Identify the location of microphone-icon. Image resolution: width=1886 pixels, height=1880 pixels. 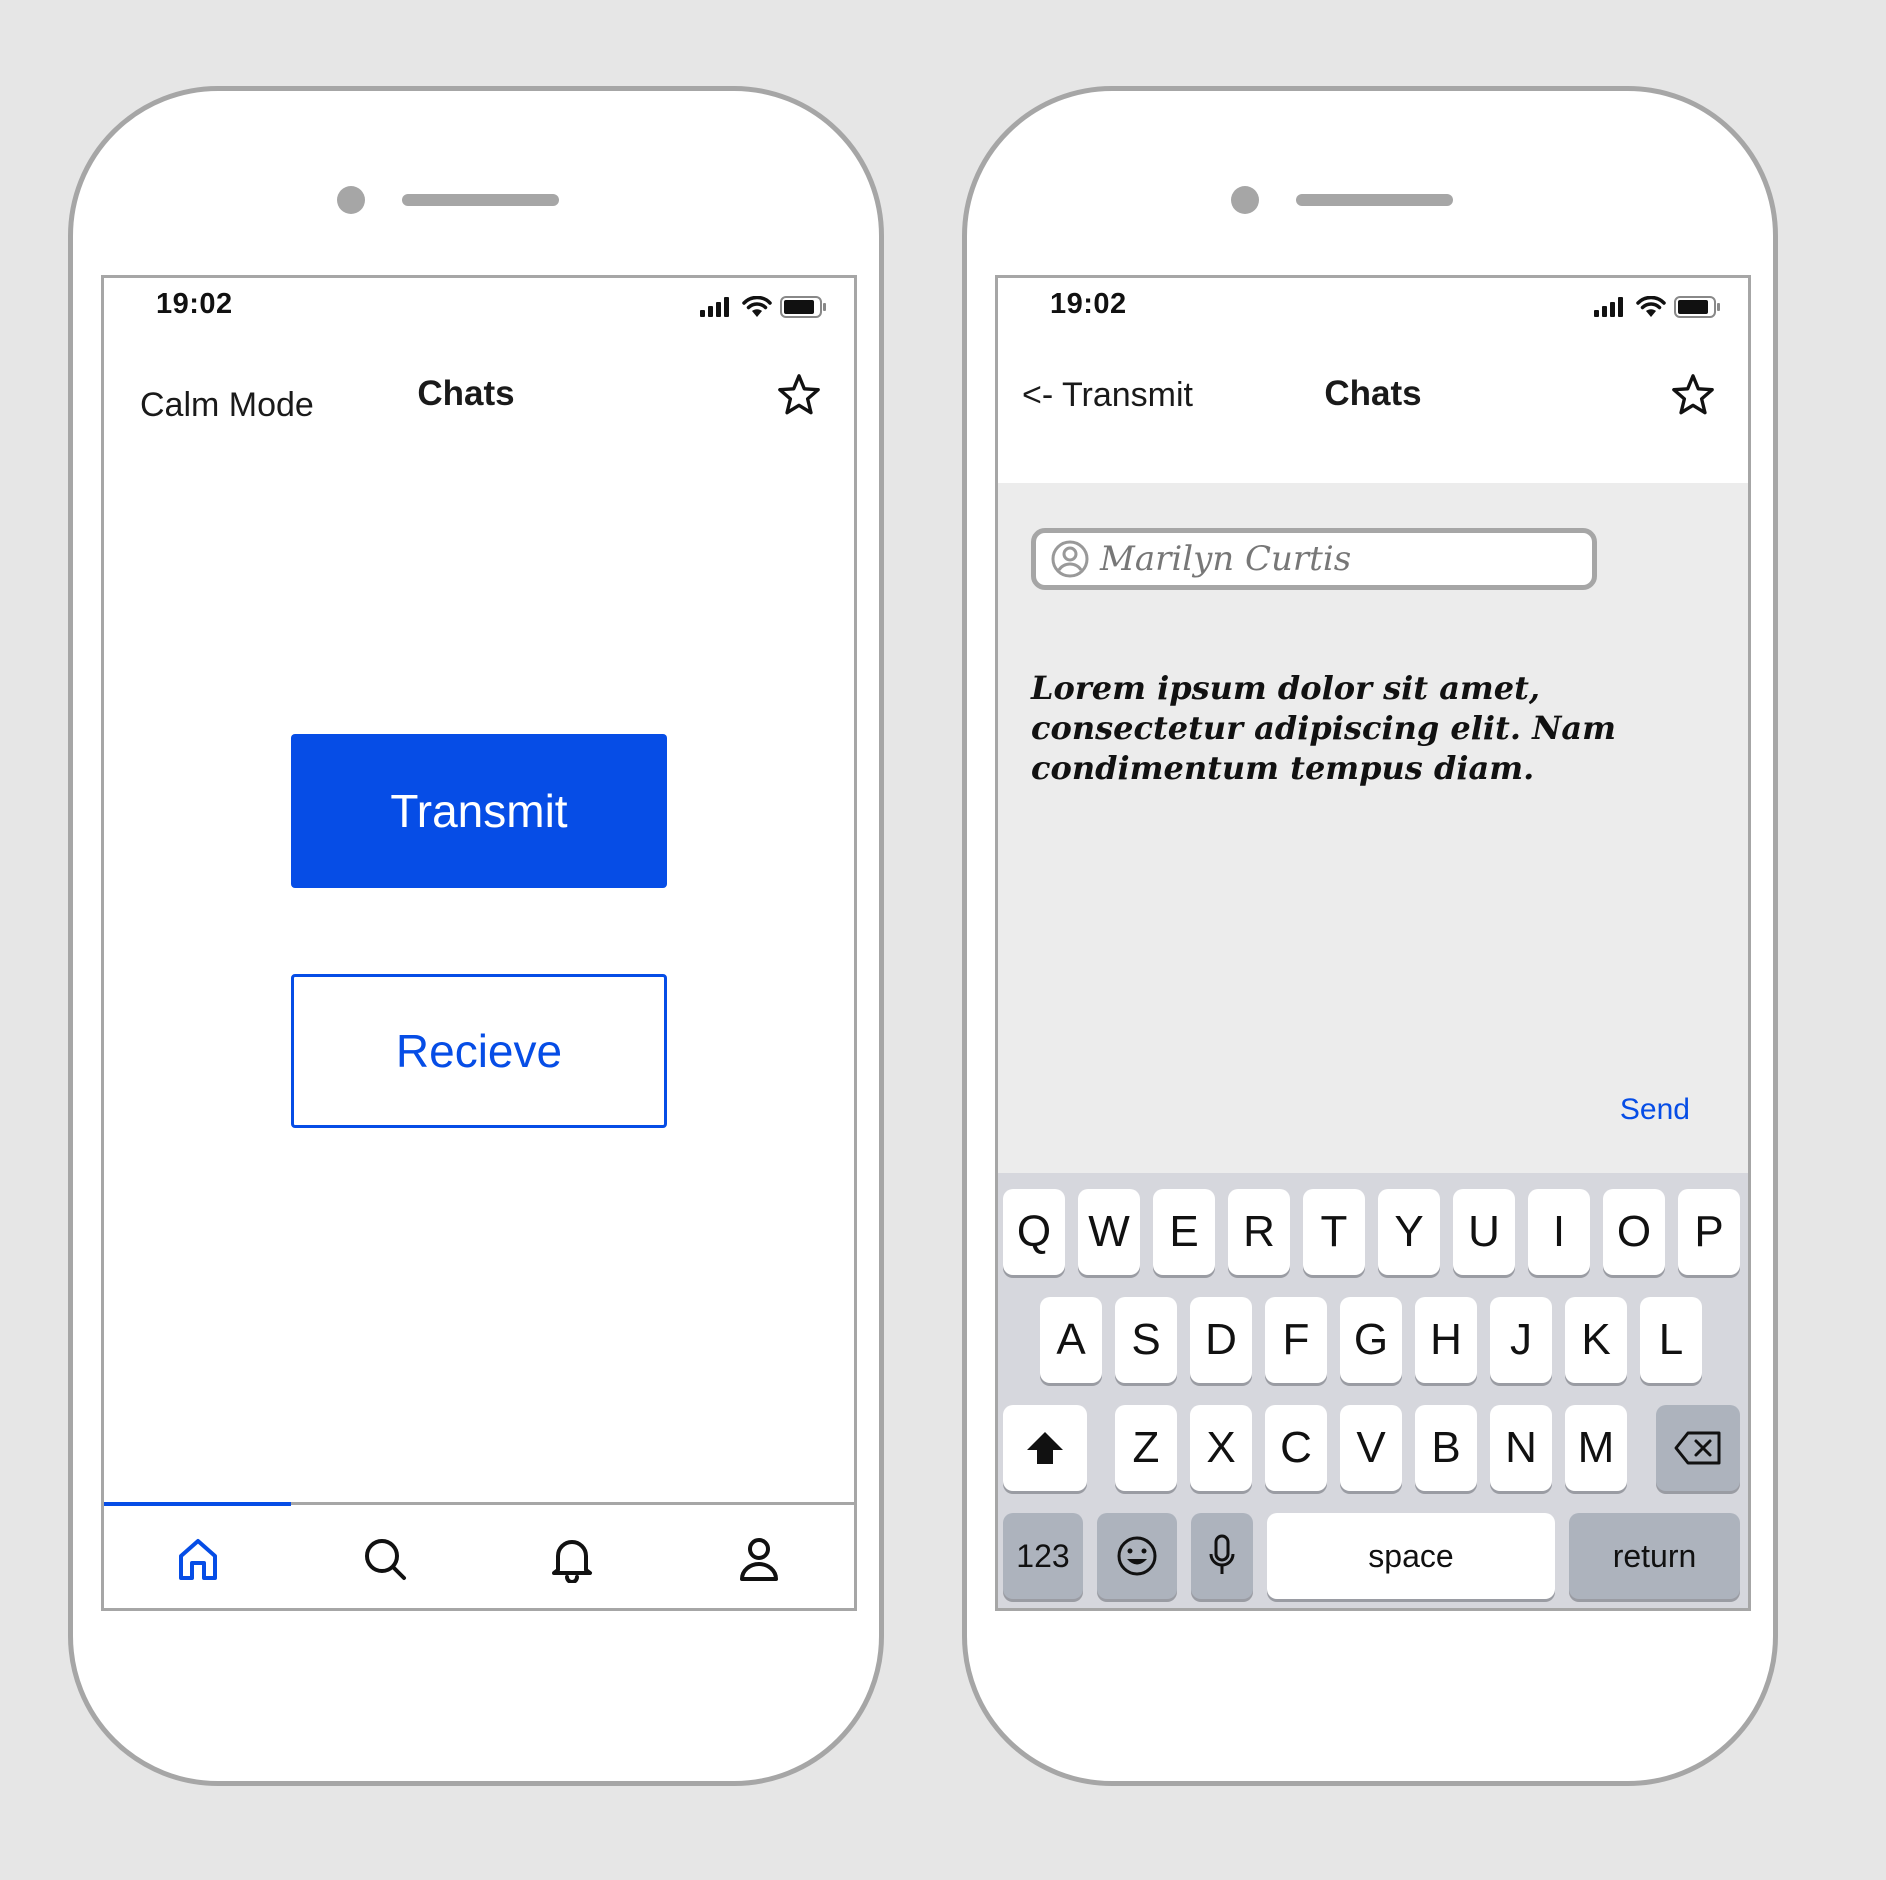
(1222, 1554).